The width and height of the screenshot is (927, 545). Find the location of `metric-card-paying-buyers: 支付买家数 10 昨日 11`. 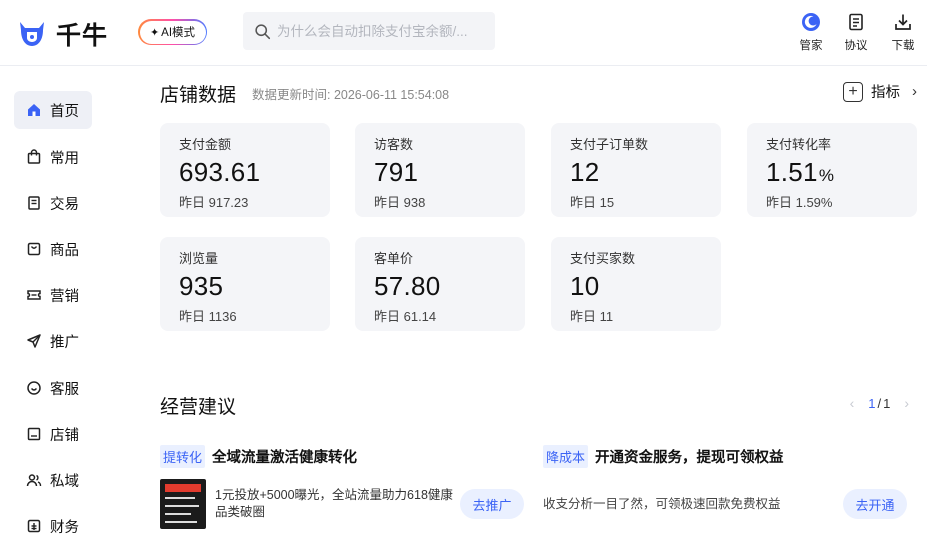

metric-card-paying-buyers: 支付买家数 10 昨日 11 is located at coordinates (636, 284).